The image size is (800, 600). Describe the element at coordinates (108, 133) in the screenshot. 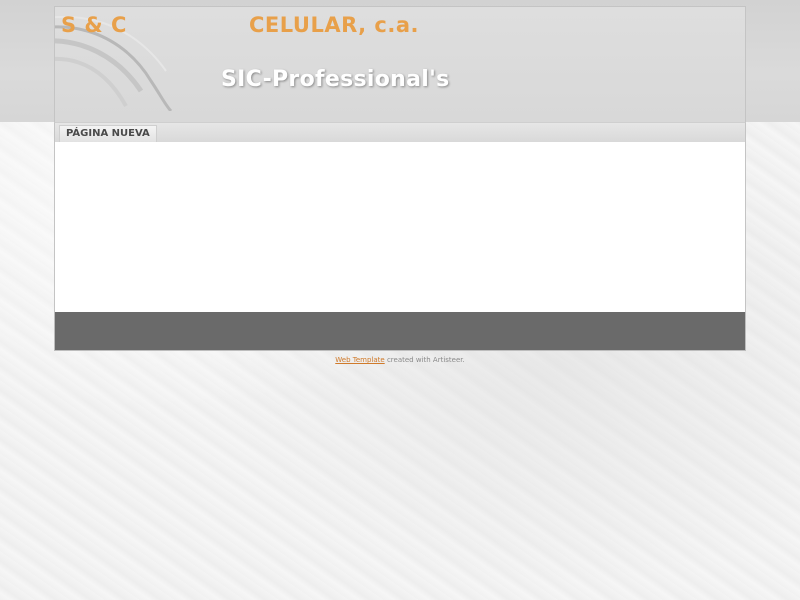

I see `nav-item-pagina-nueva: PÁGINA NUEVA` at that location.